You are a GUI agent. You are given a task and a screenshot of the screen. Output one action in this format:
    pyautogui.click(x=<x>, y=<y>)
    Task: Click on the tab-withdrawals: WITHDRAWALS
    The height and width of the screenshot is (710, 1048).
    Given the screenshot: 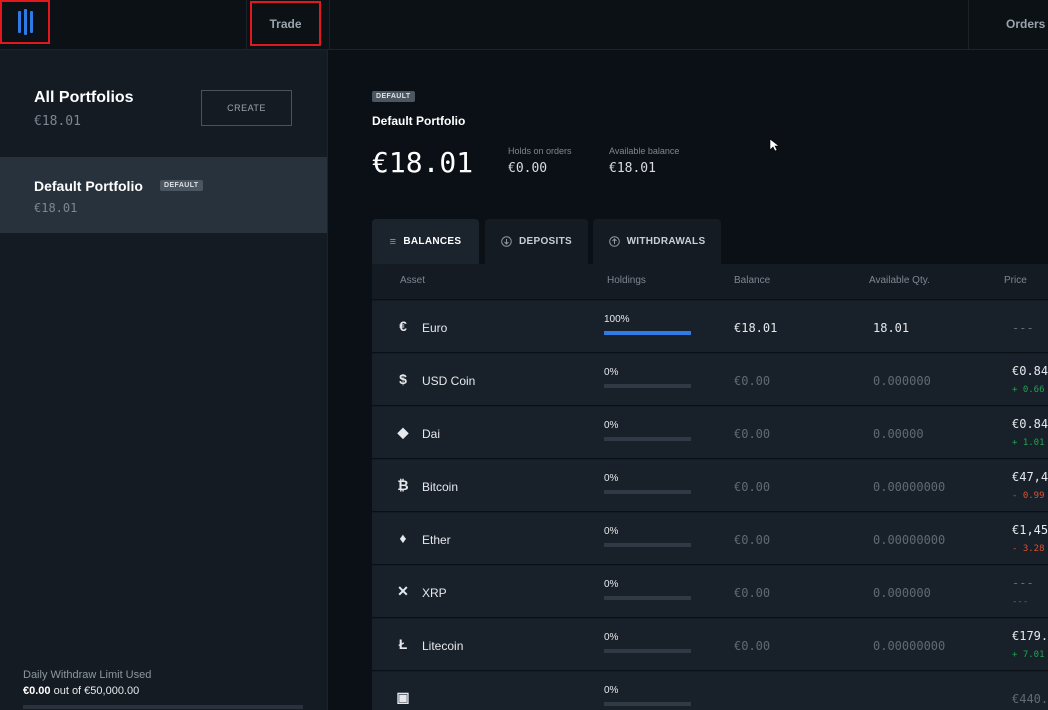 What is the action you would take?
    pyautogui.click(x=657, y=241)
    